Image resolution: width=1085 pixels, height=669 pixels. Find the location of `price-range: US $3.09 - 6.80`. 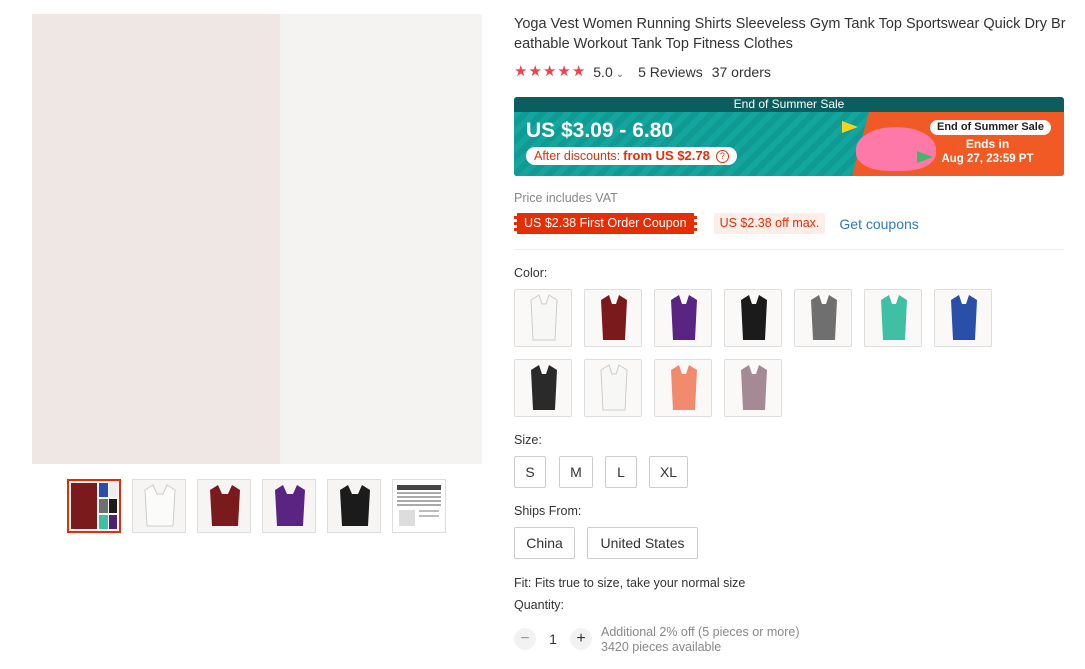

price-range: US $3.09 - 6.80 is located at coordinates (600, 130).